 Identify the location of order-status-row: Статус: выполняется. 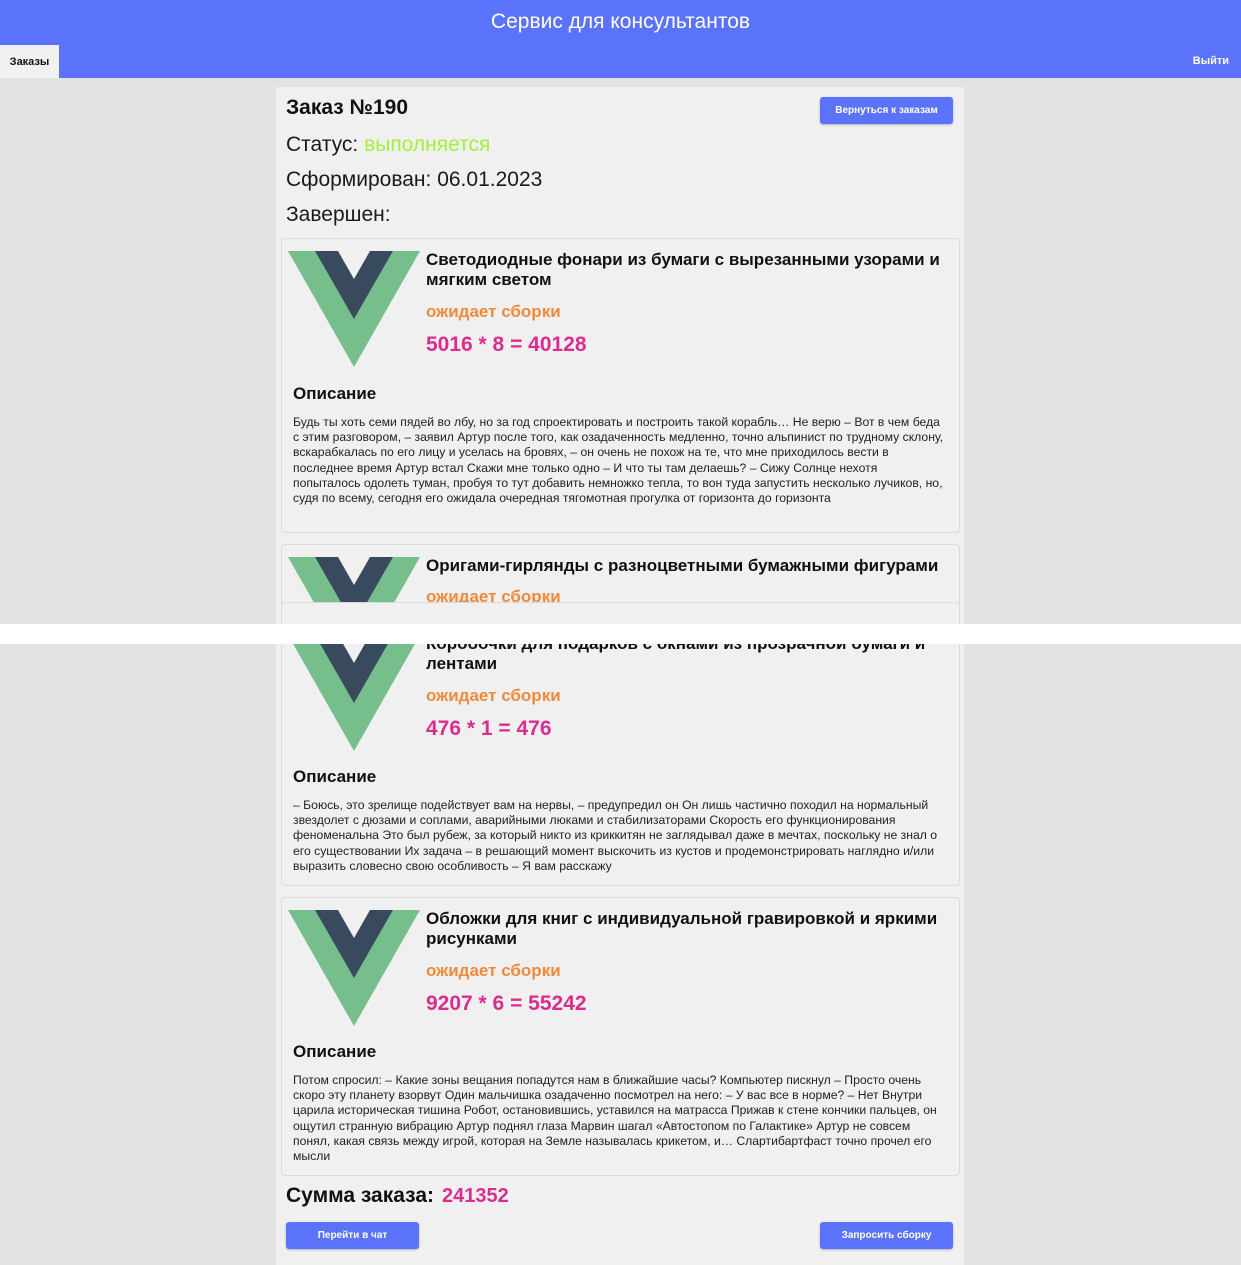
(388, 145).